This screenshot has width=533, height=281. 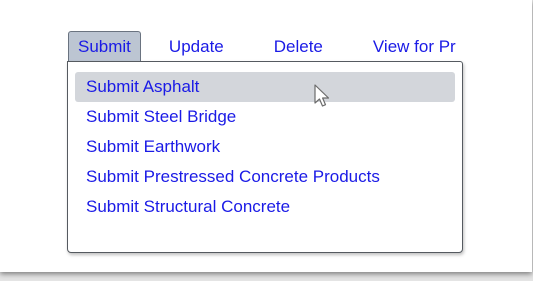 I want to click on menu-item-submit-earthwork: Submit Earthwork, so click(x=265, y=147).